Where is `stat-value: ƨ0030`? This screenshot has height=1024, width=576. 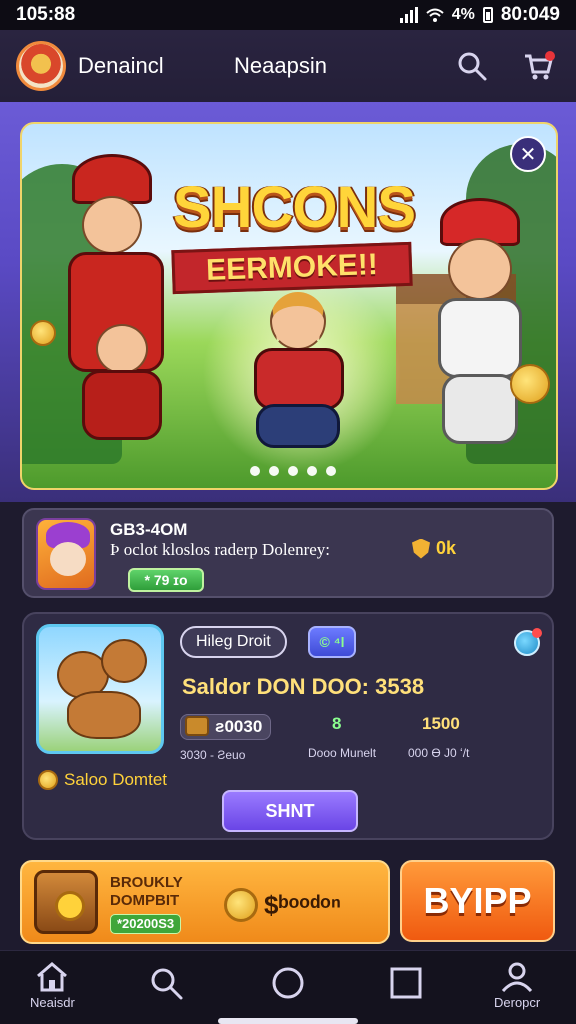
stat-value: ƨ0030 is located at coordinates (239, 726).